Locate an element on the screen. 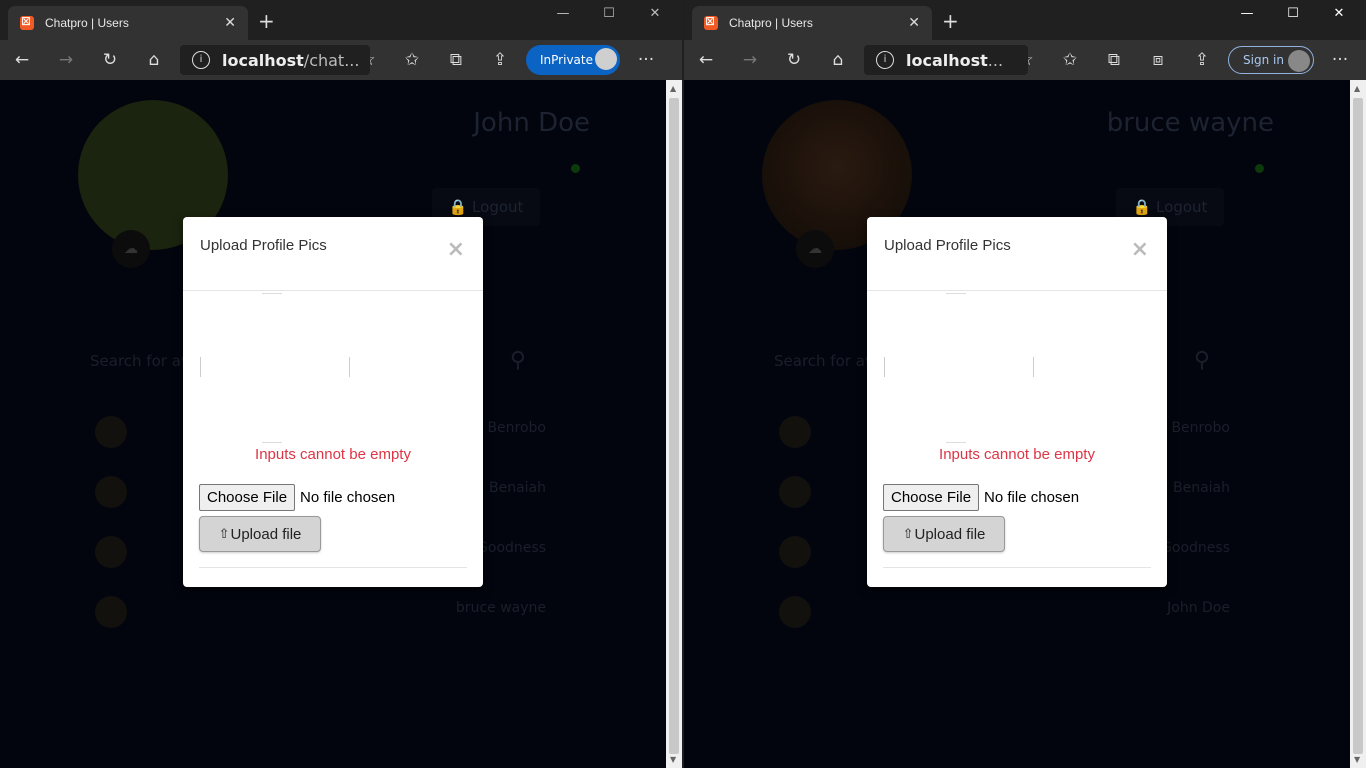  user-name: John Doe is located at coordinates (1198, 608).